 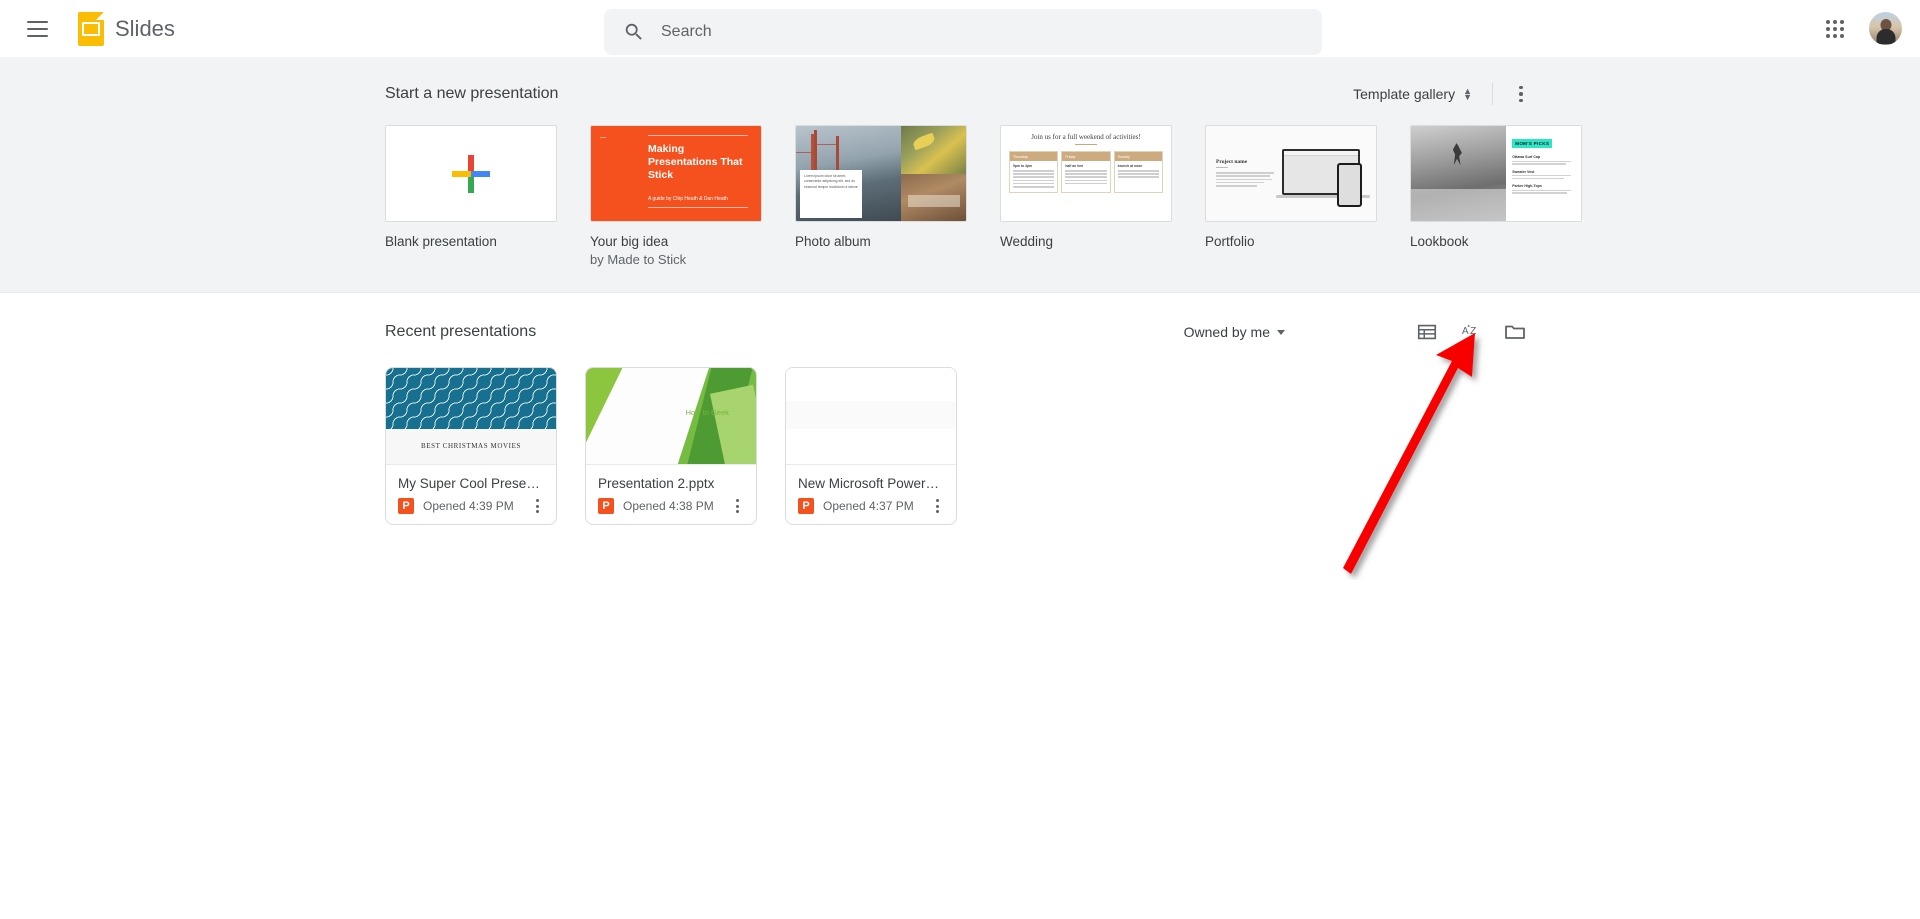 I want to click on template-label: Blank presentation, so click(x=441, y=241).